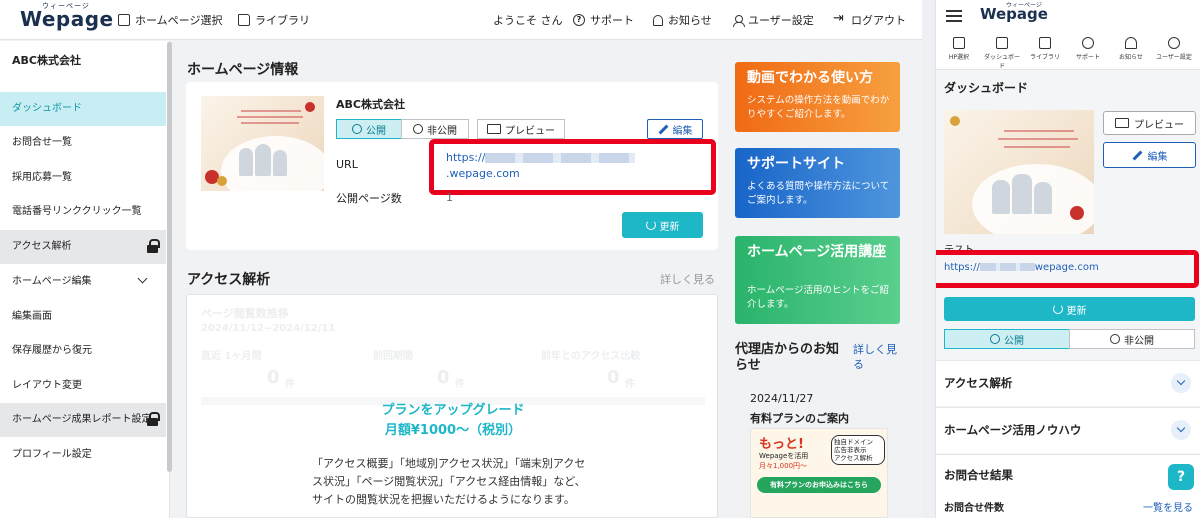 The height and width of the screenshot is (518, 1200). Describe the element at coordinates (83, 455) in the screenshot. I see `sidebar-item-profile: プロフィール設定` at that location.